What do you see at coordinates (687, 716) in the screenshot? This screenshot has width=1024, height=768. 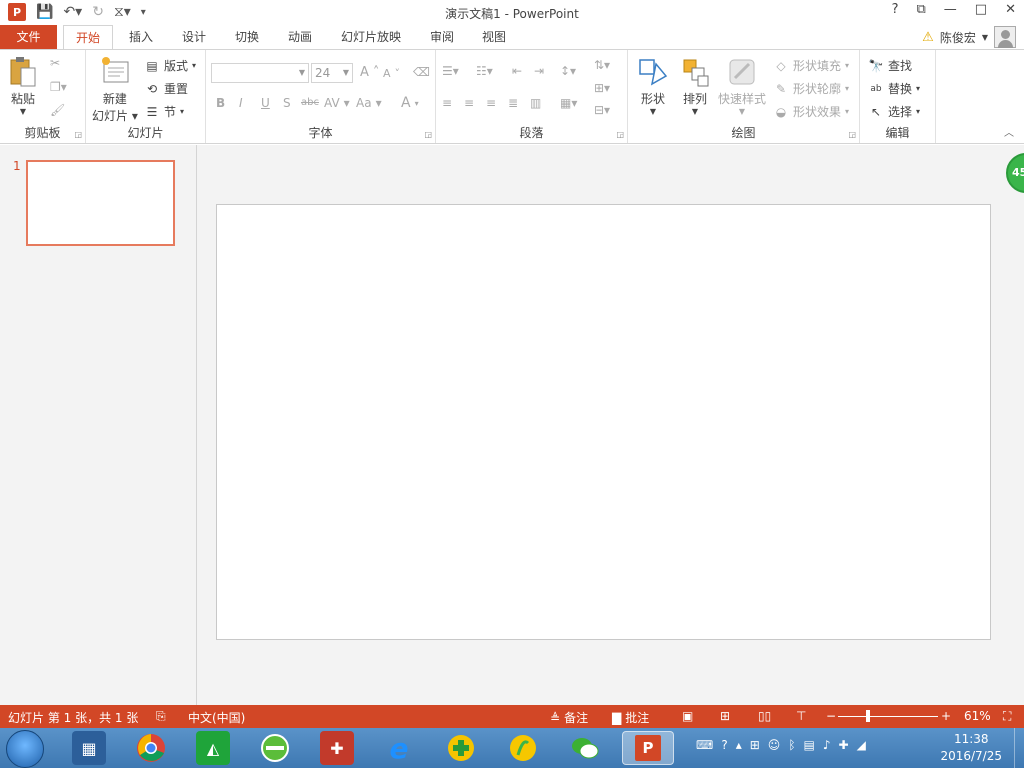 I see `normal-view-icon: ▣` at bounding box center [687, 716].